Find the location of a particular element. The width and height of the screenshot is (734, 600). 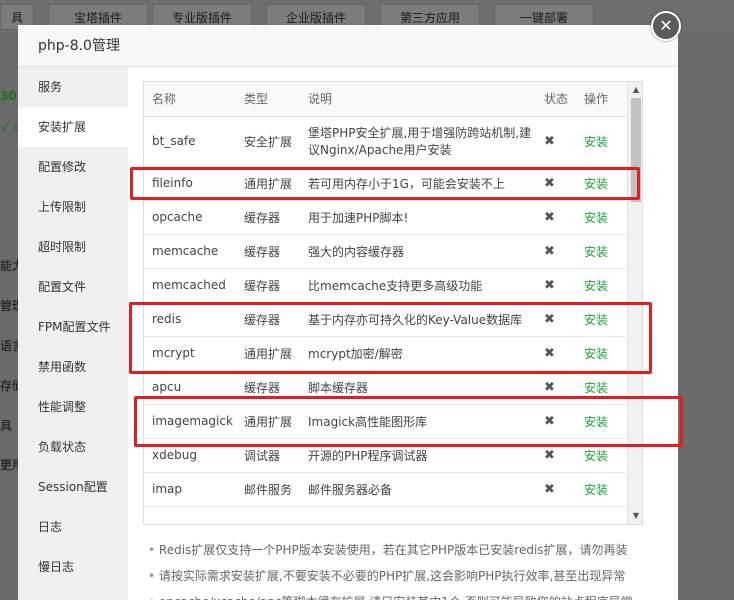

sidebar-item-upload-limit: 上传限制 is located at coordinates (73, 207).